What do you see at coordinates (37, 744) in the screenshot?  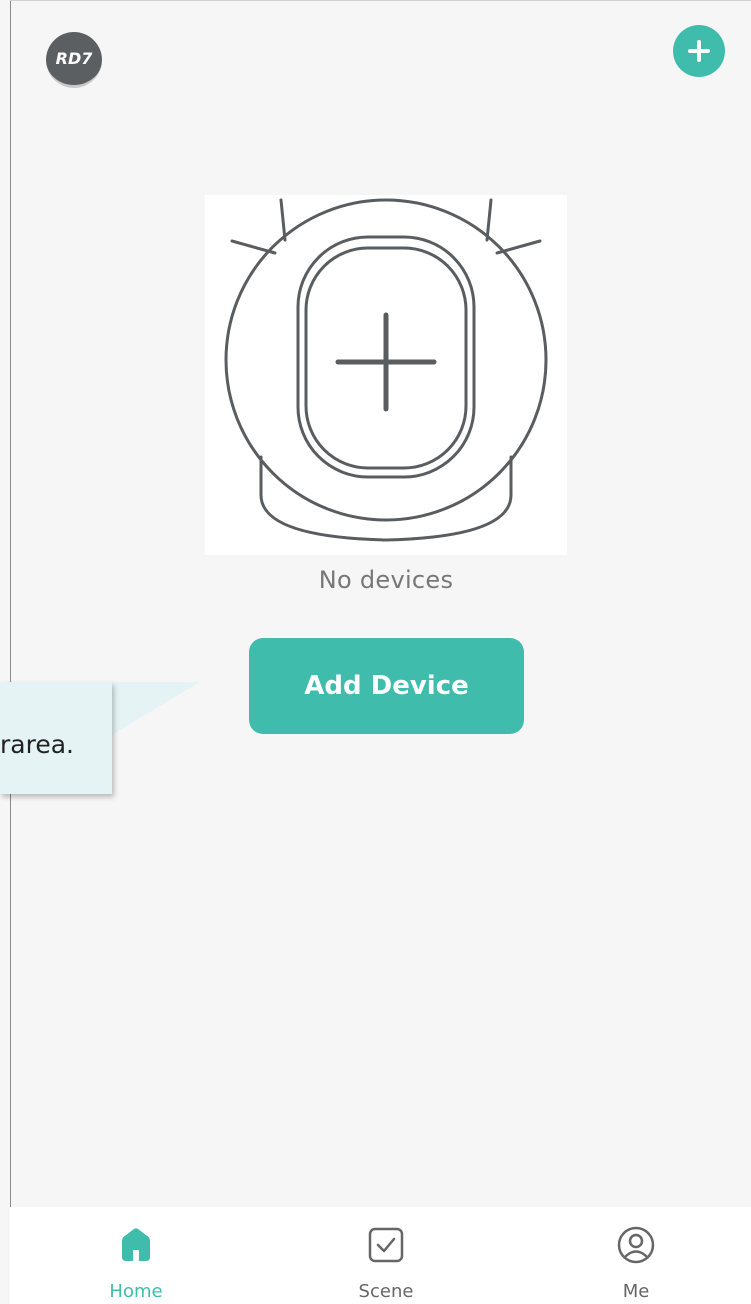 I see `tooltip-text: rarea.` at bounding box center [37, 744].